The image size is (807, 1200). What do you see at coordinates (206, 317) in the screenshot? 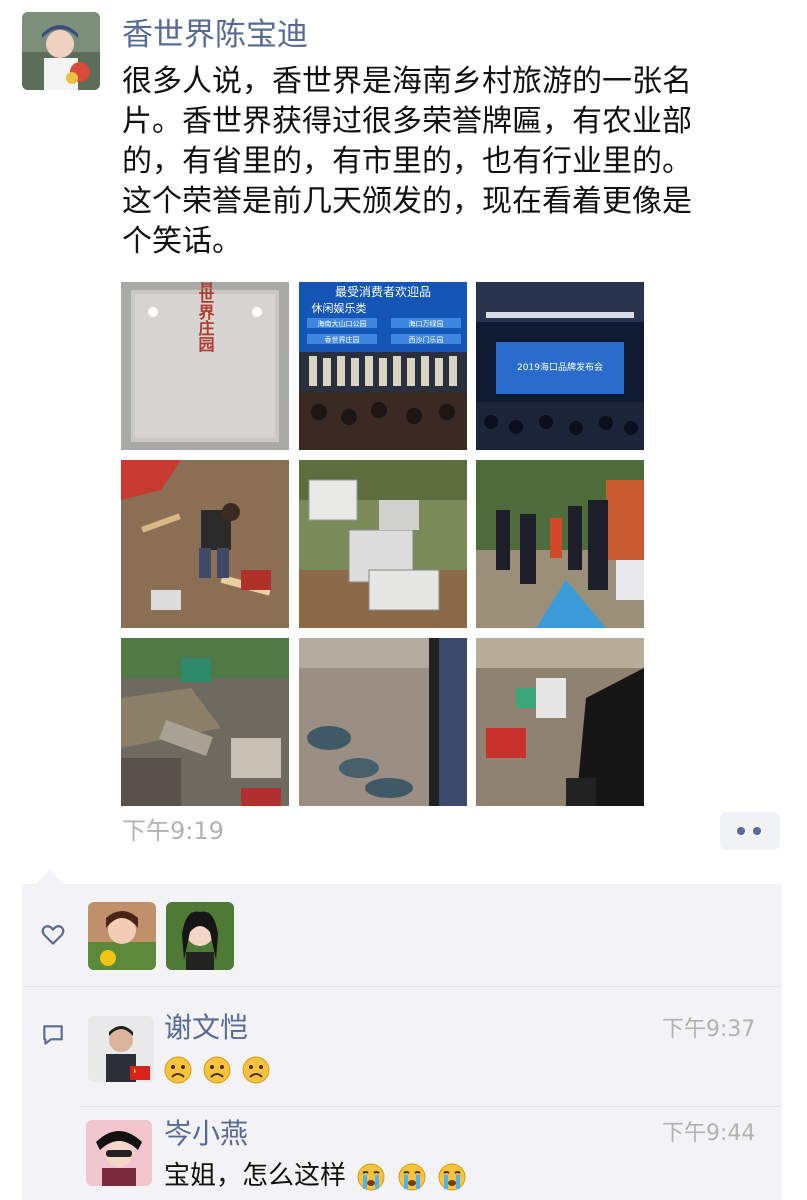
I see `photo-sign-text: 香世界庄园` at bounding box center [206, 317].